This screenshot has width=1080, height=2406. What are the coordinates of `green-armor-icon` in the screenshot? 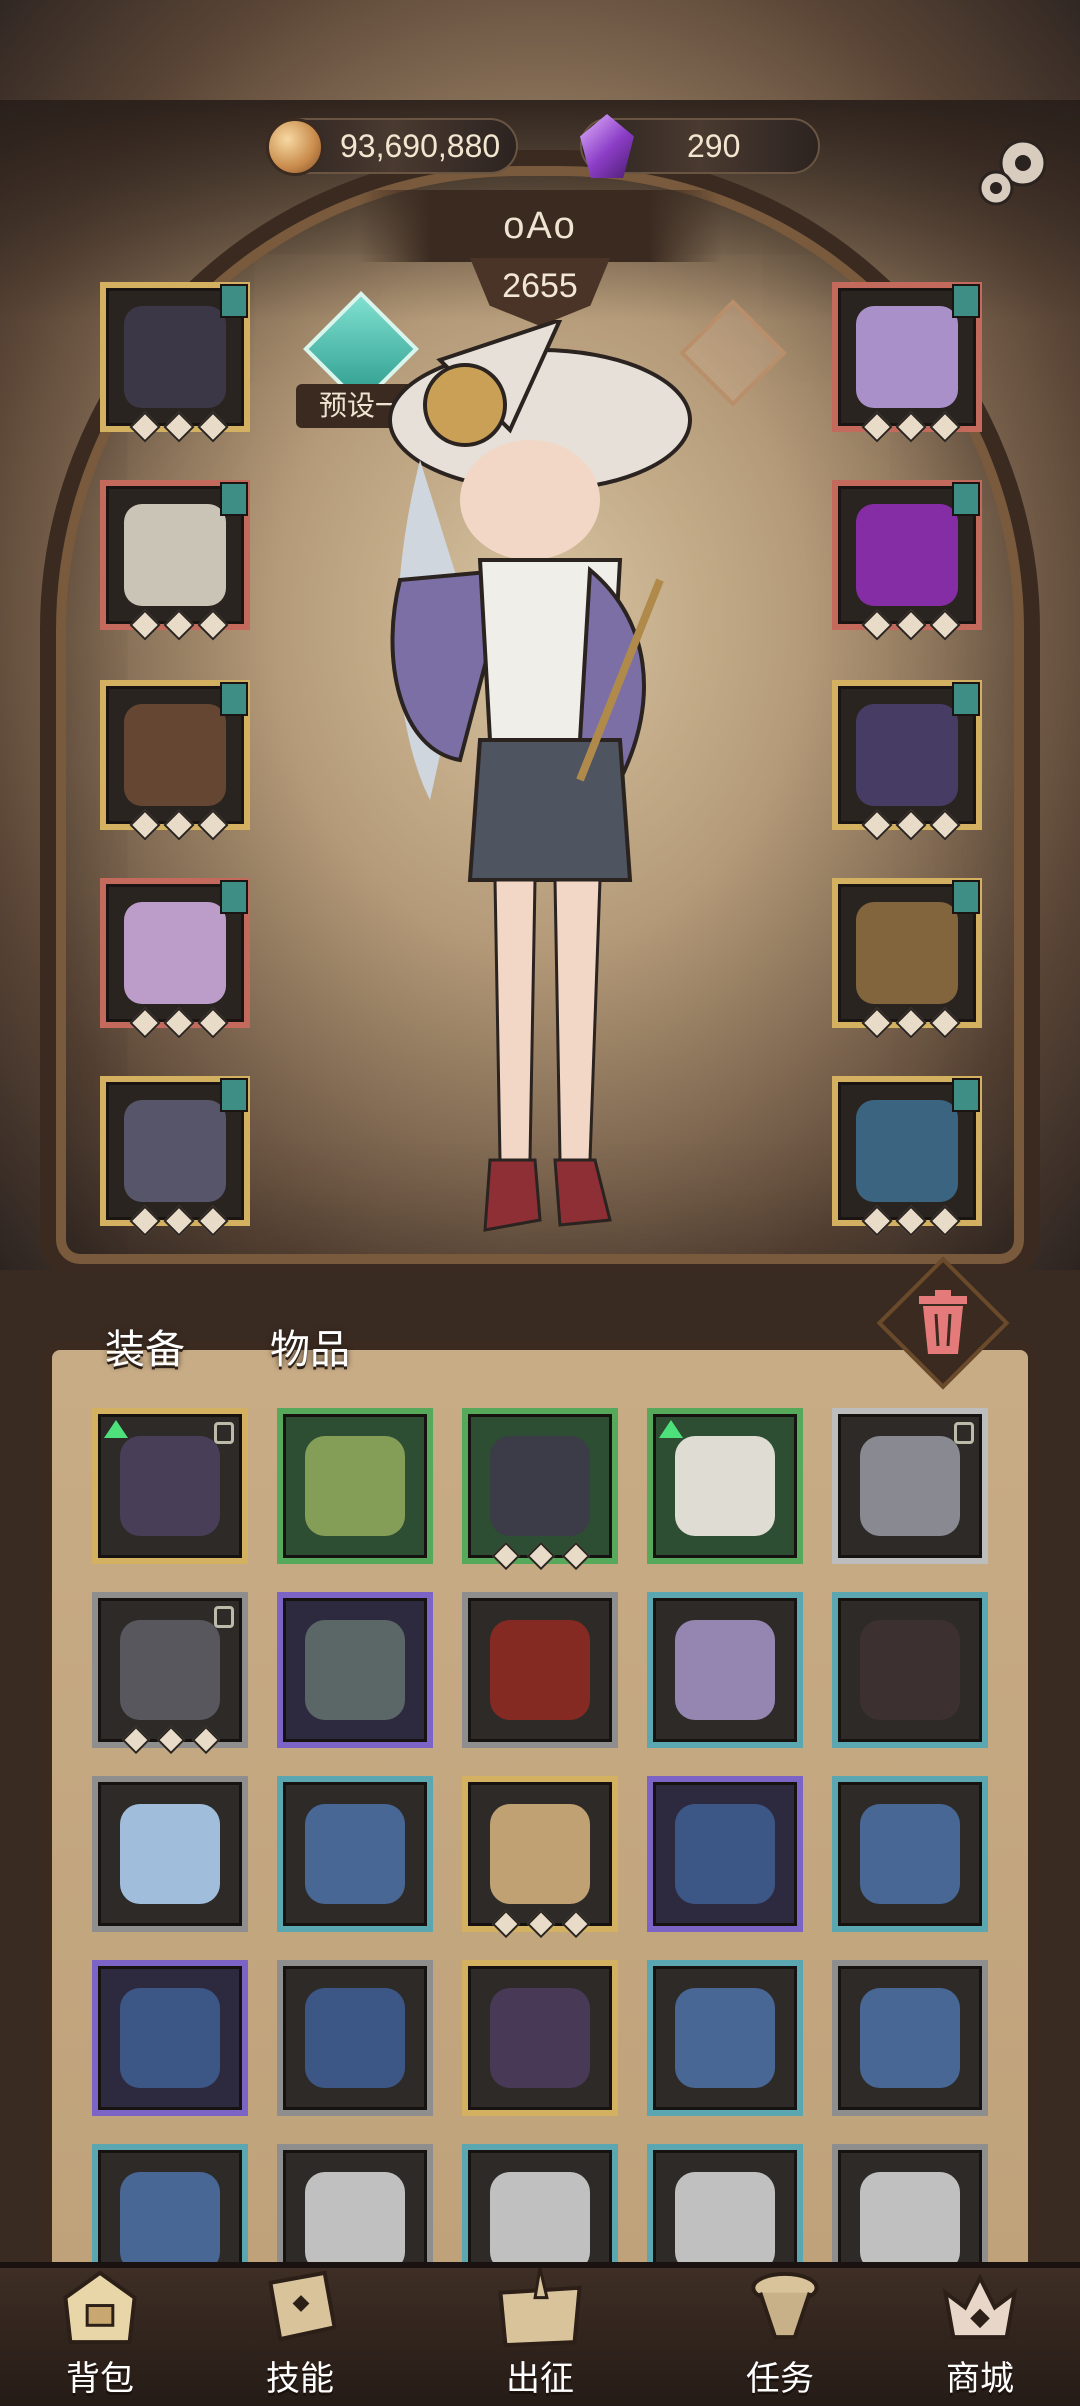 It's located at (355, 1486).